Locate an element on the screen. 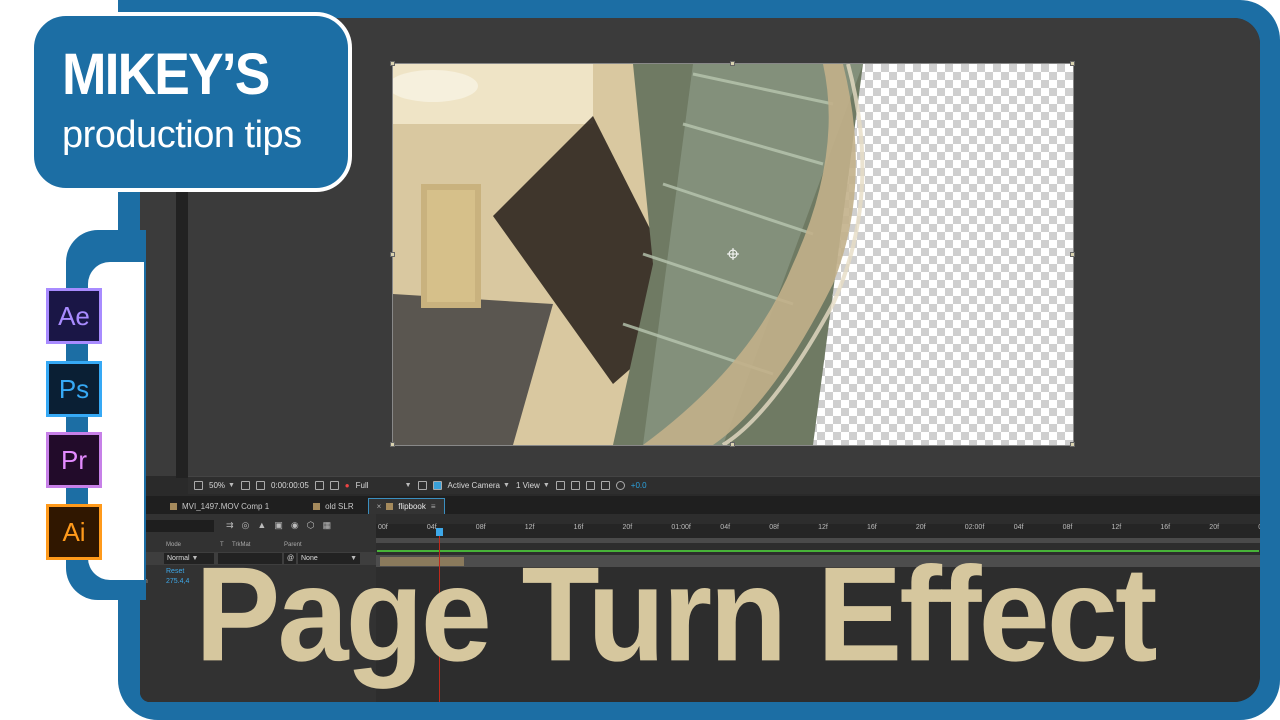  timeline-search-input is located at coordinates (177, 526).